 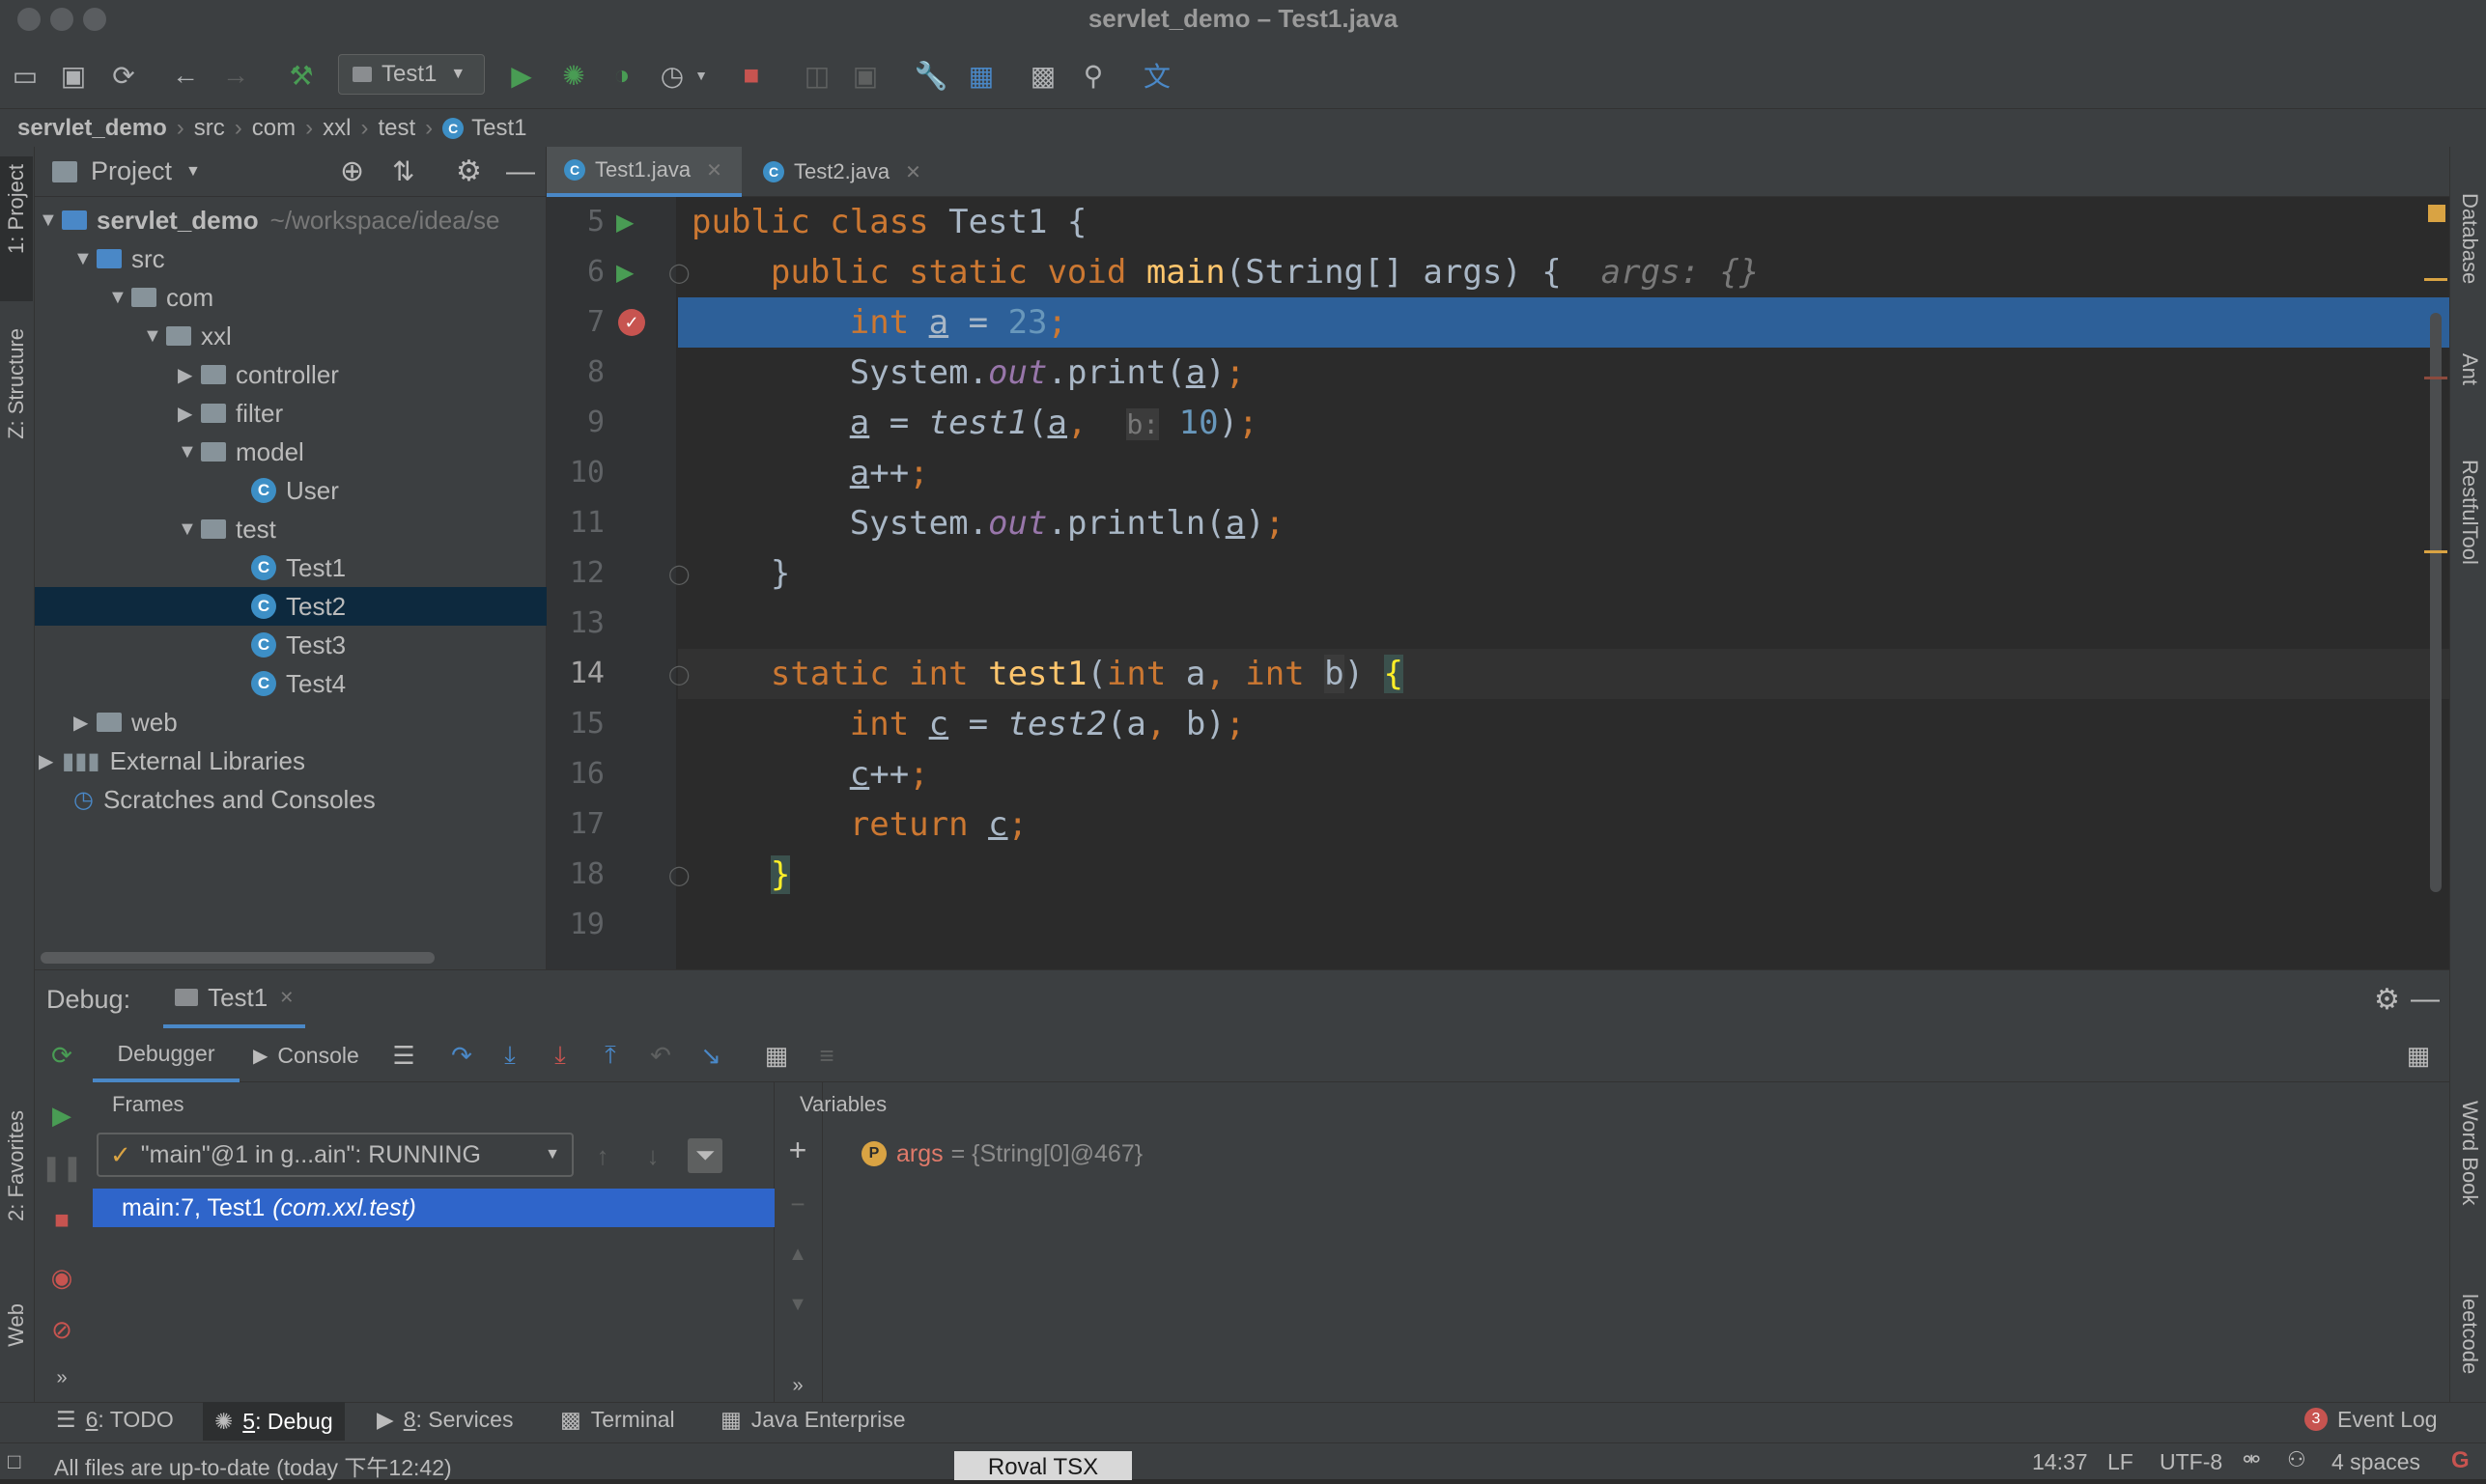 I want to click on layout-icon: ▦, so click(x=2418, y=1056).